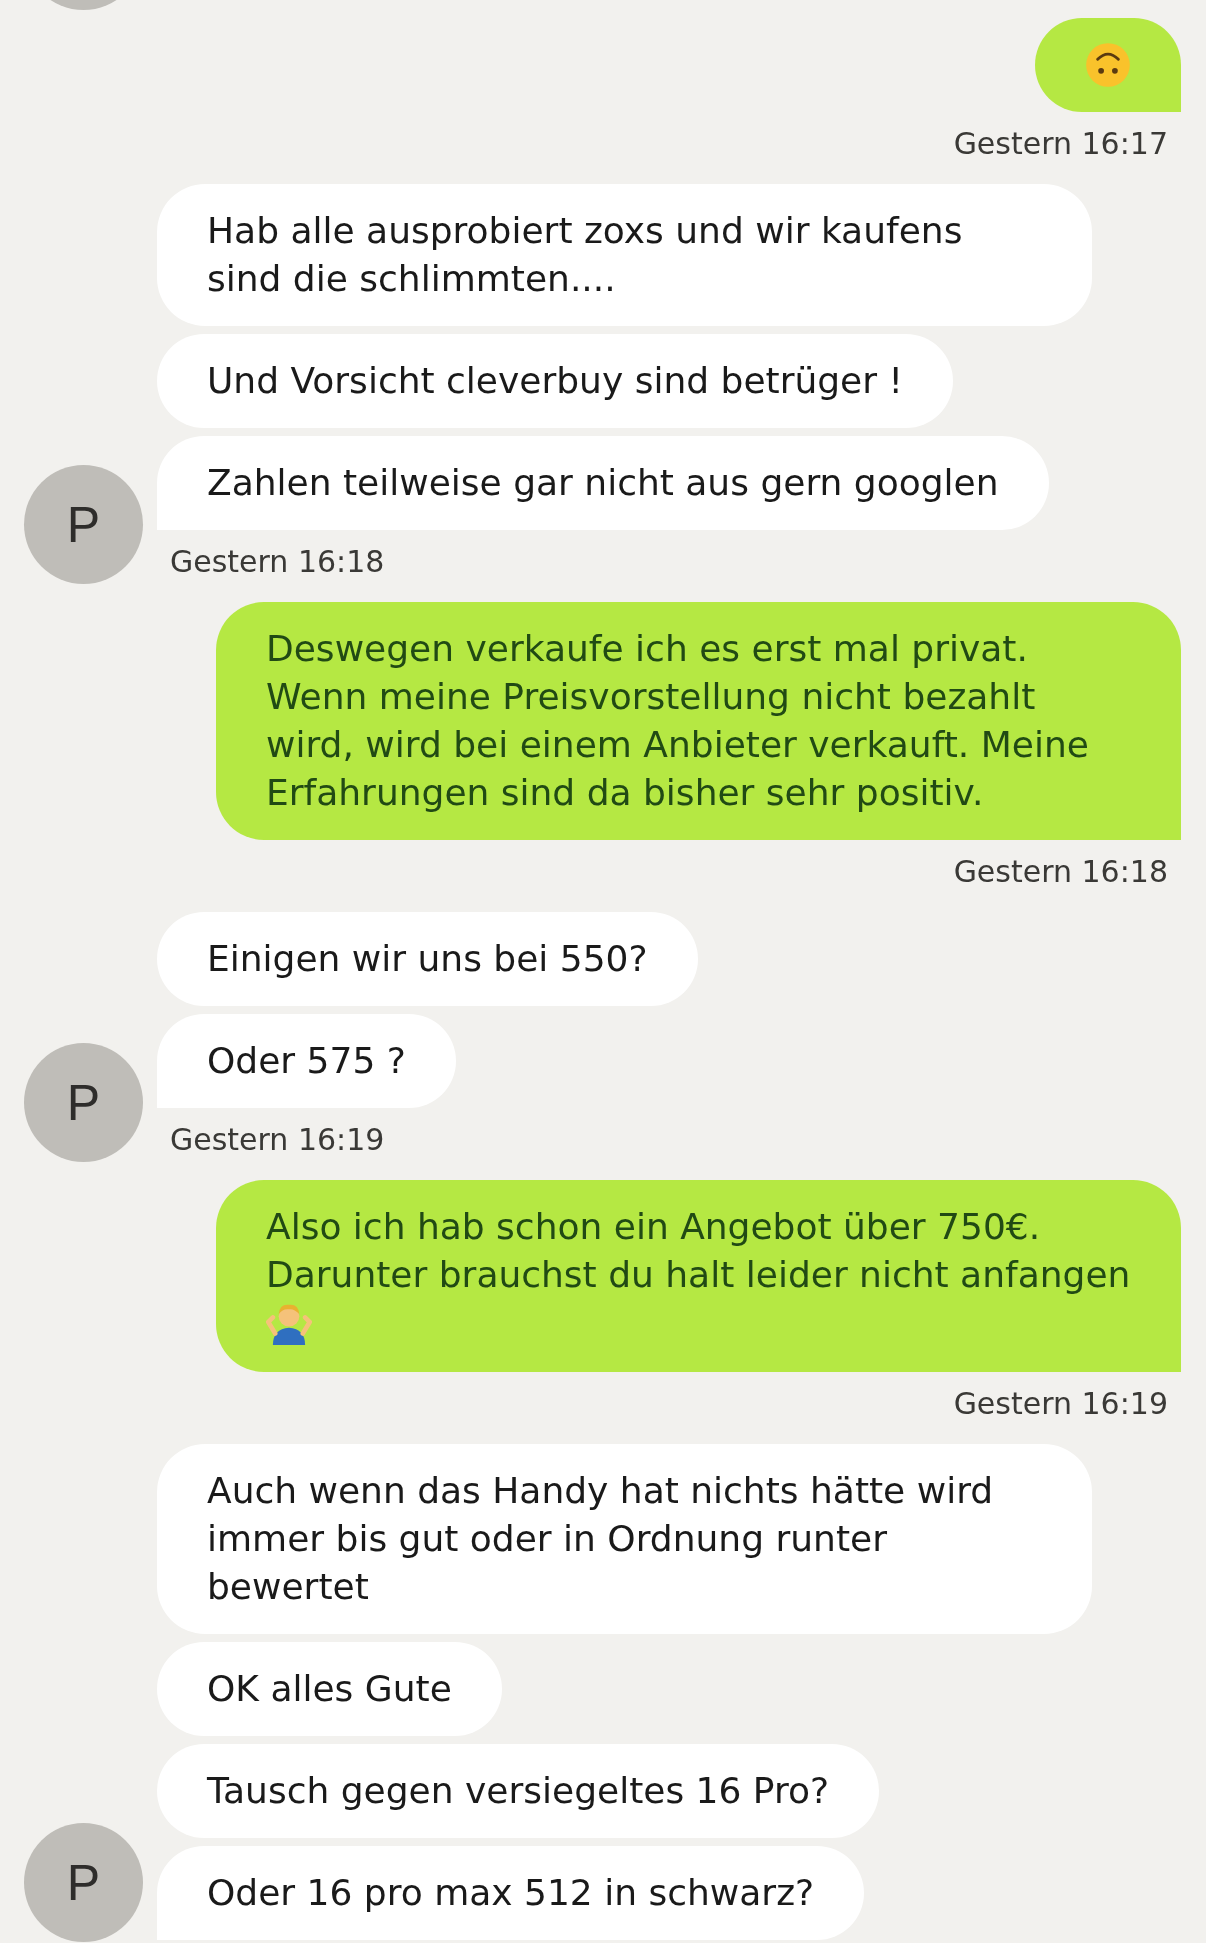 The height and width of the screenshot is (1943, 1206). Describe the element at coordinates (555, 381) in the screenshot. I see `message-bubble: Und Vorsicht cleverbuy sind betrüger !` at that location.